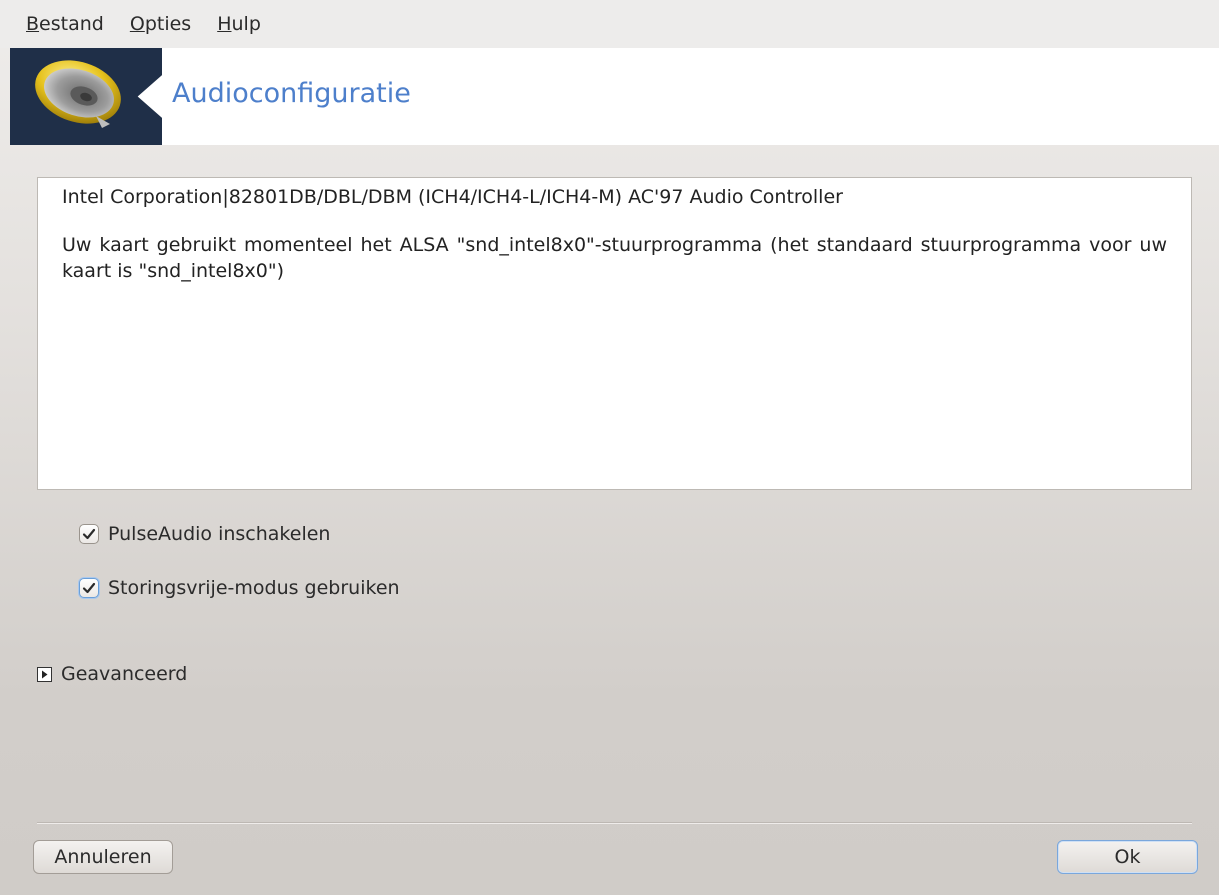 The height and width of the screenshot is (895, 1219). I want to click on menu-opties-mnemonic: O, so click(137, 24).